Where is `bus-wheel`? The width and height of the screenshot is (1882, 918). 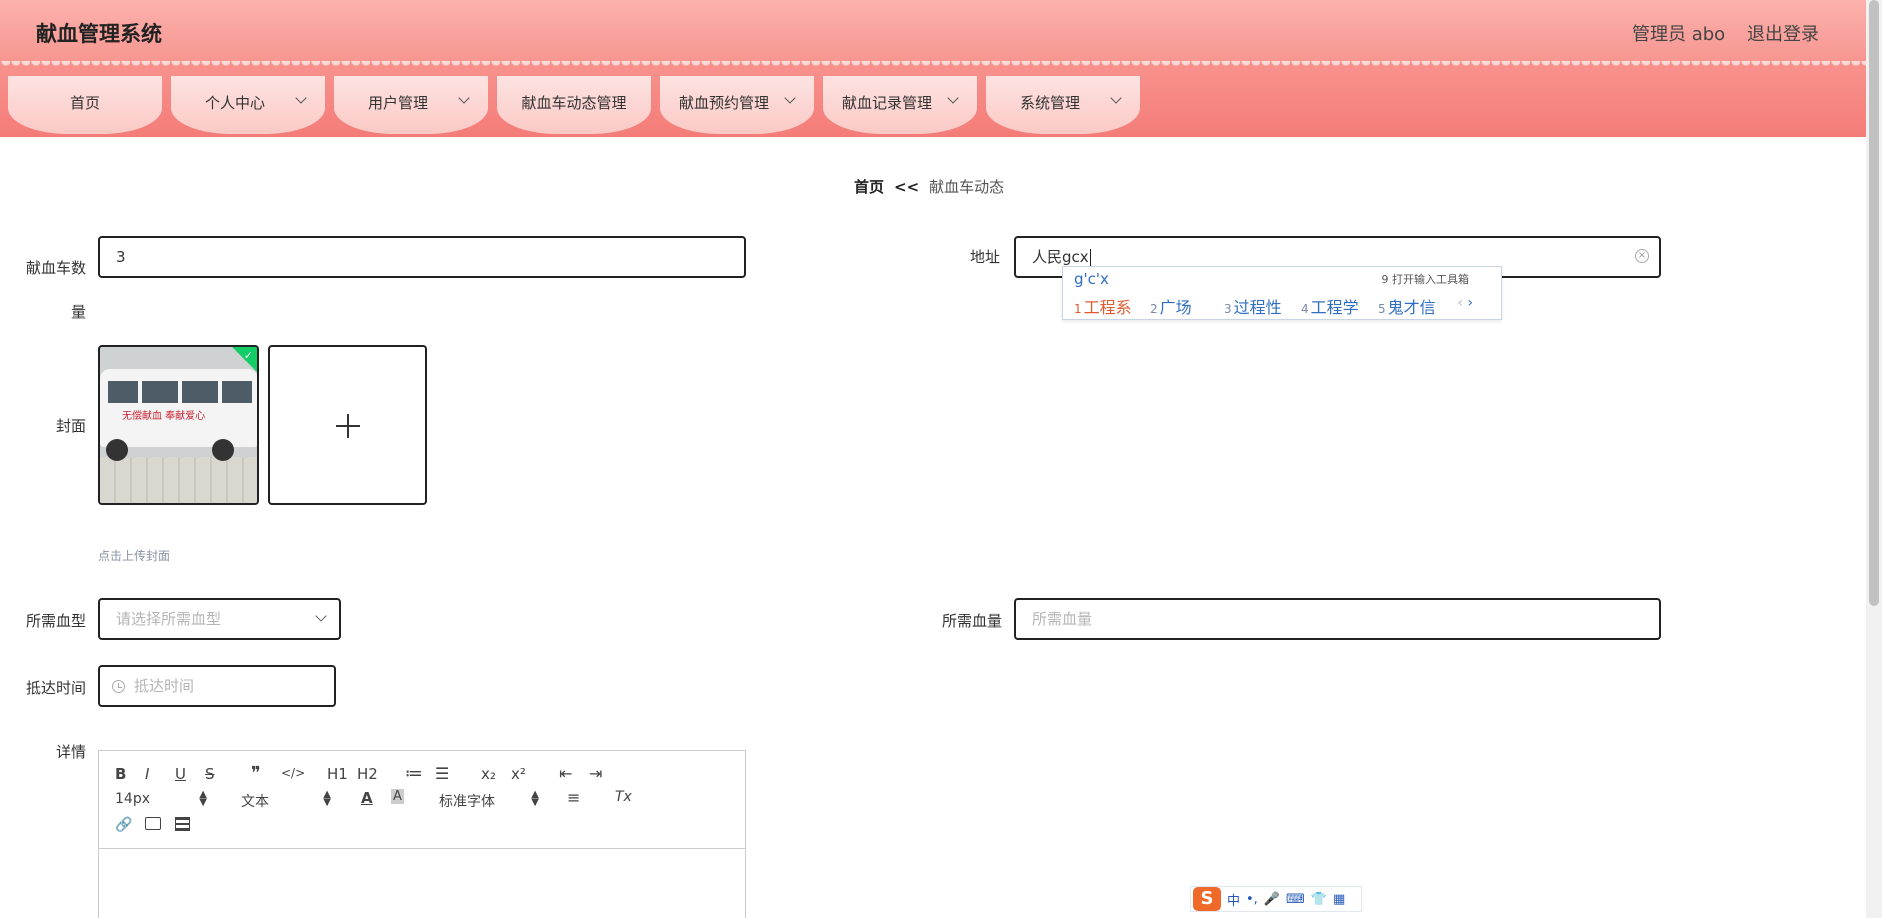 bus-wheel is located at coordinates (117, 450).